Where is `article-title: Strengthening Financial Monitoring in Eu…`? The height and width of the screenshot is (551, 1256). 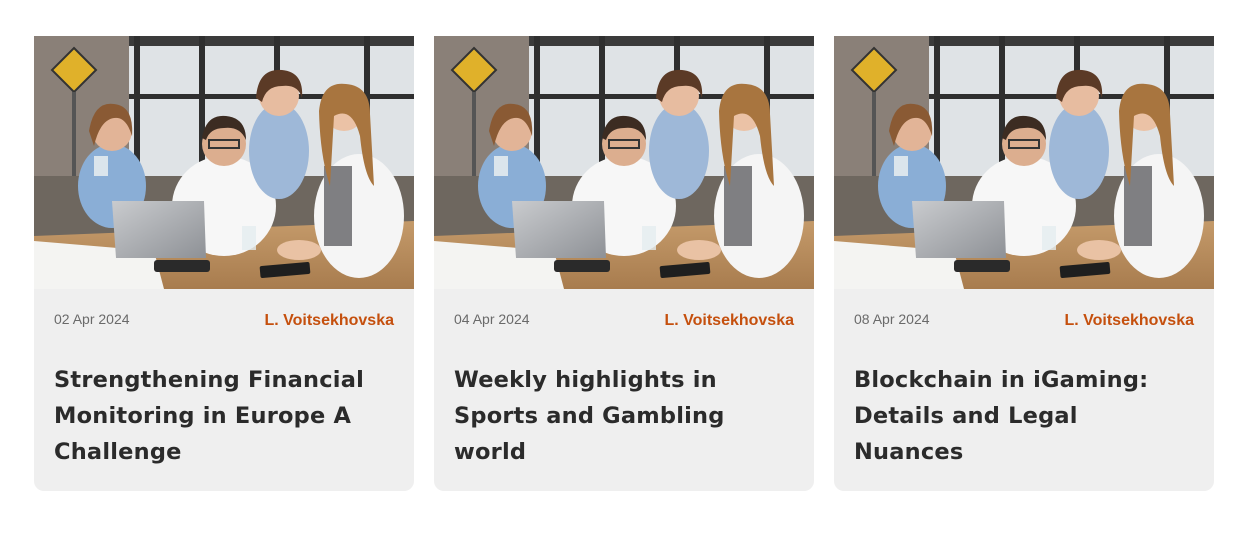 article-title: Strengthening Financial Monitoring in Eu… is located at coordinates (224, 416).